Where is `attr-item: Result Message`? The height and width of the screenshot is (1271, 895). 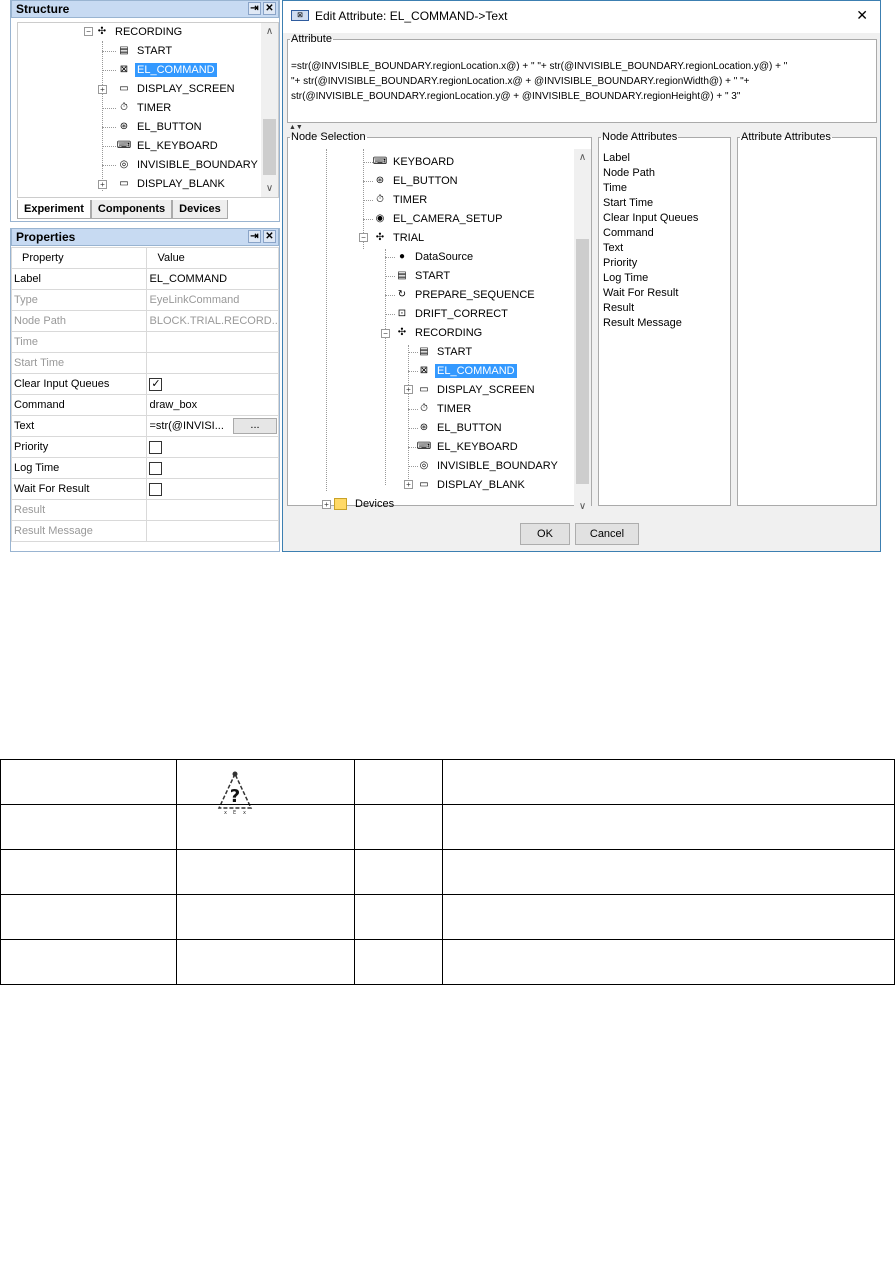 attr-item: Result Message is located at coordinates (650, 323).